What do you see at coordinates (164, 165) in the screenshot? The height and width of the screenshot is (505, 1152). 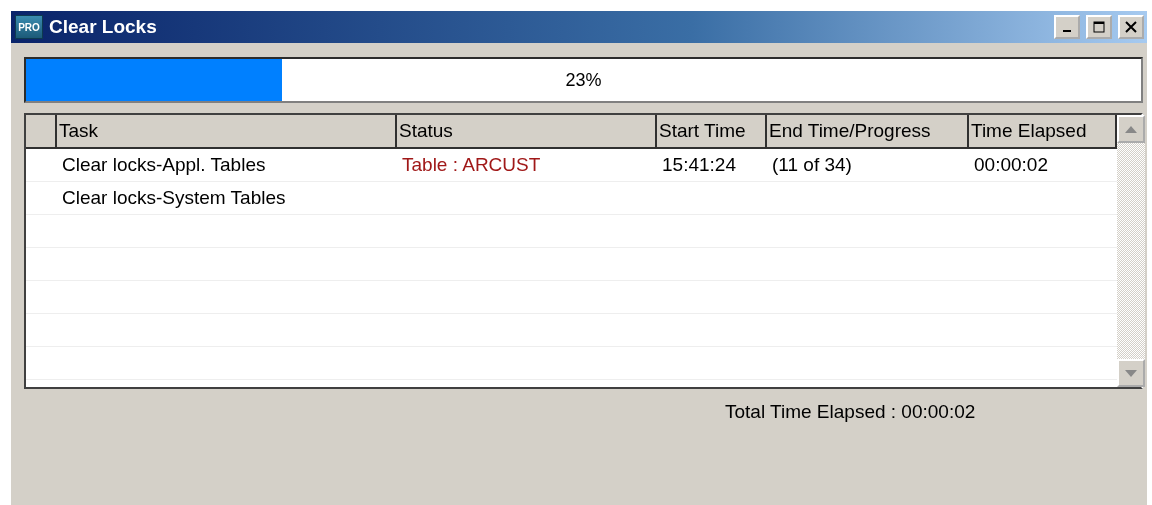 I see `table-cell-text: Clear locks-Appl. Tables` at bounding box center [164, 165].